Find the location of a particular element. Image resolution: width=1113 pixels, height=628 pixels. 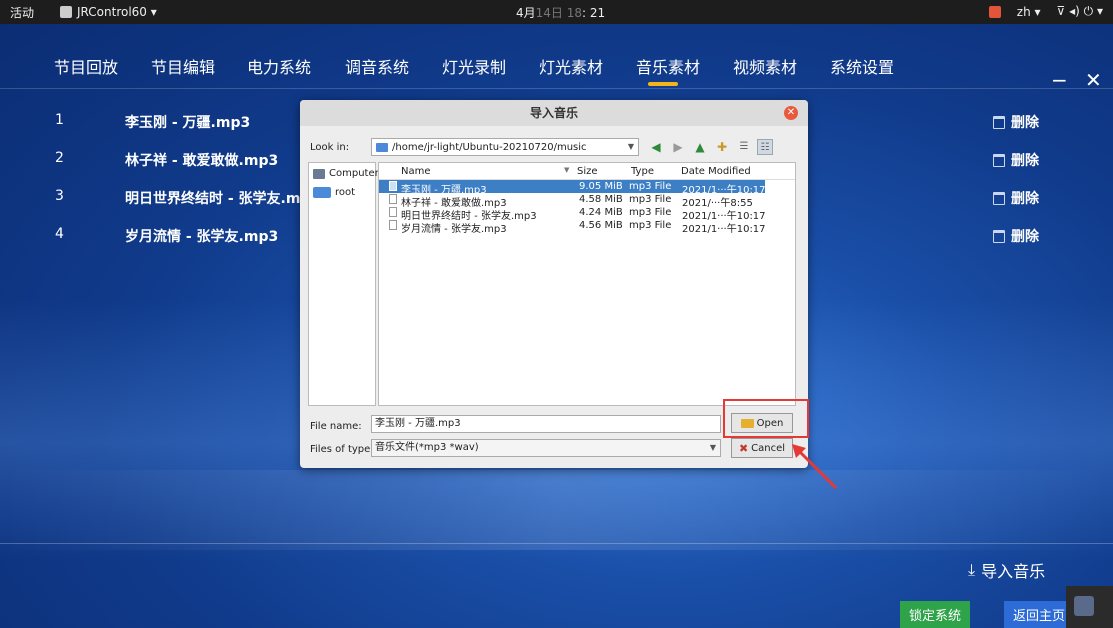

app-menu: JRControl60 ▾ is located at coordinates (108, 12).